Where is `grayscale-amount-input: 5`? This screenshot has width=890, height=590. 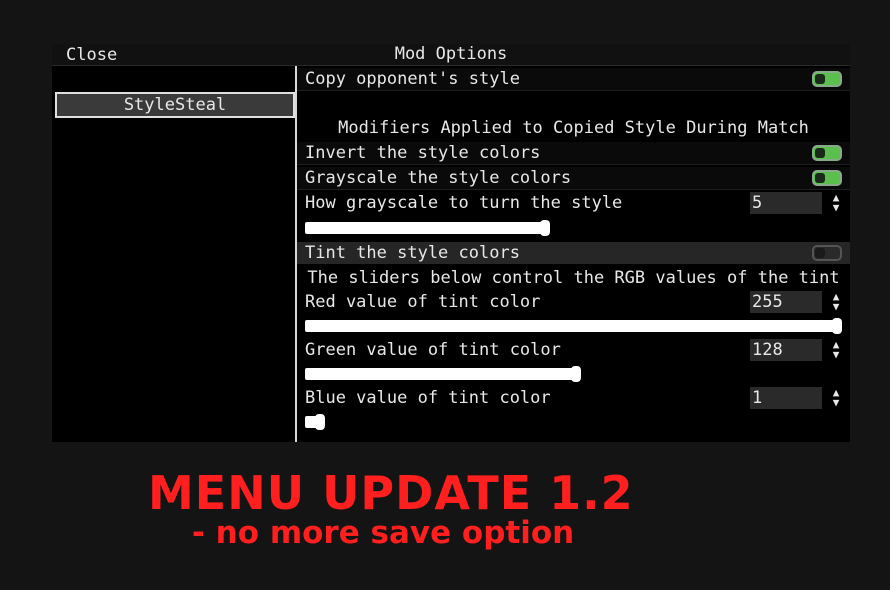 grayscale-amount-input: 5 is located at coordinates (786, 203).